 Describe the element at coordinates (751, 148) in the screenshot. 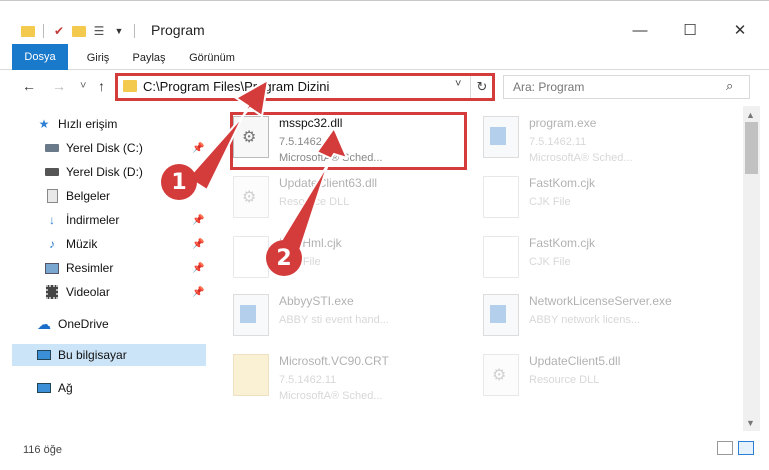

I see `scrollbar-thumb` at that location.